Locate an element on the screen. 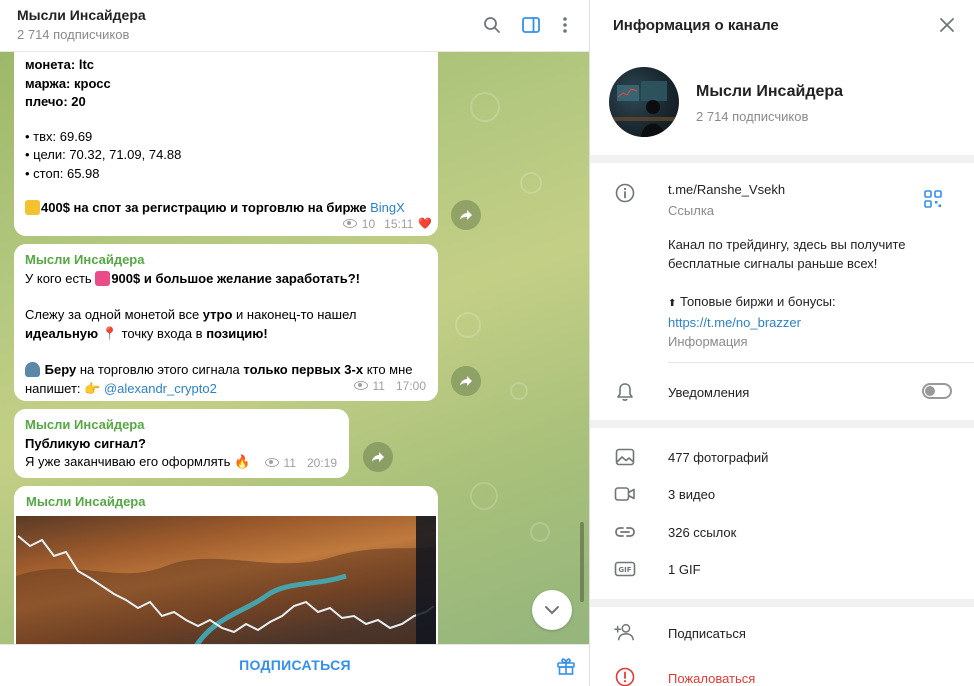 The image size is (974, 686). chat-header: Мысли Инсайдера 2 714 подписчиков is located at coordinates (294, 26).